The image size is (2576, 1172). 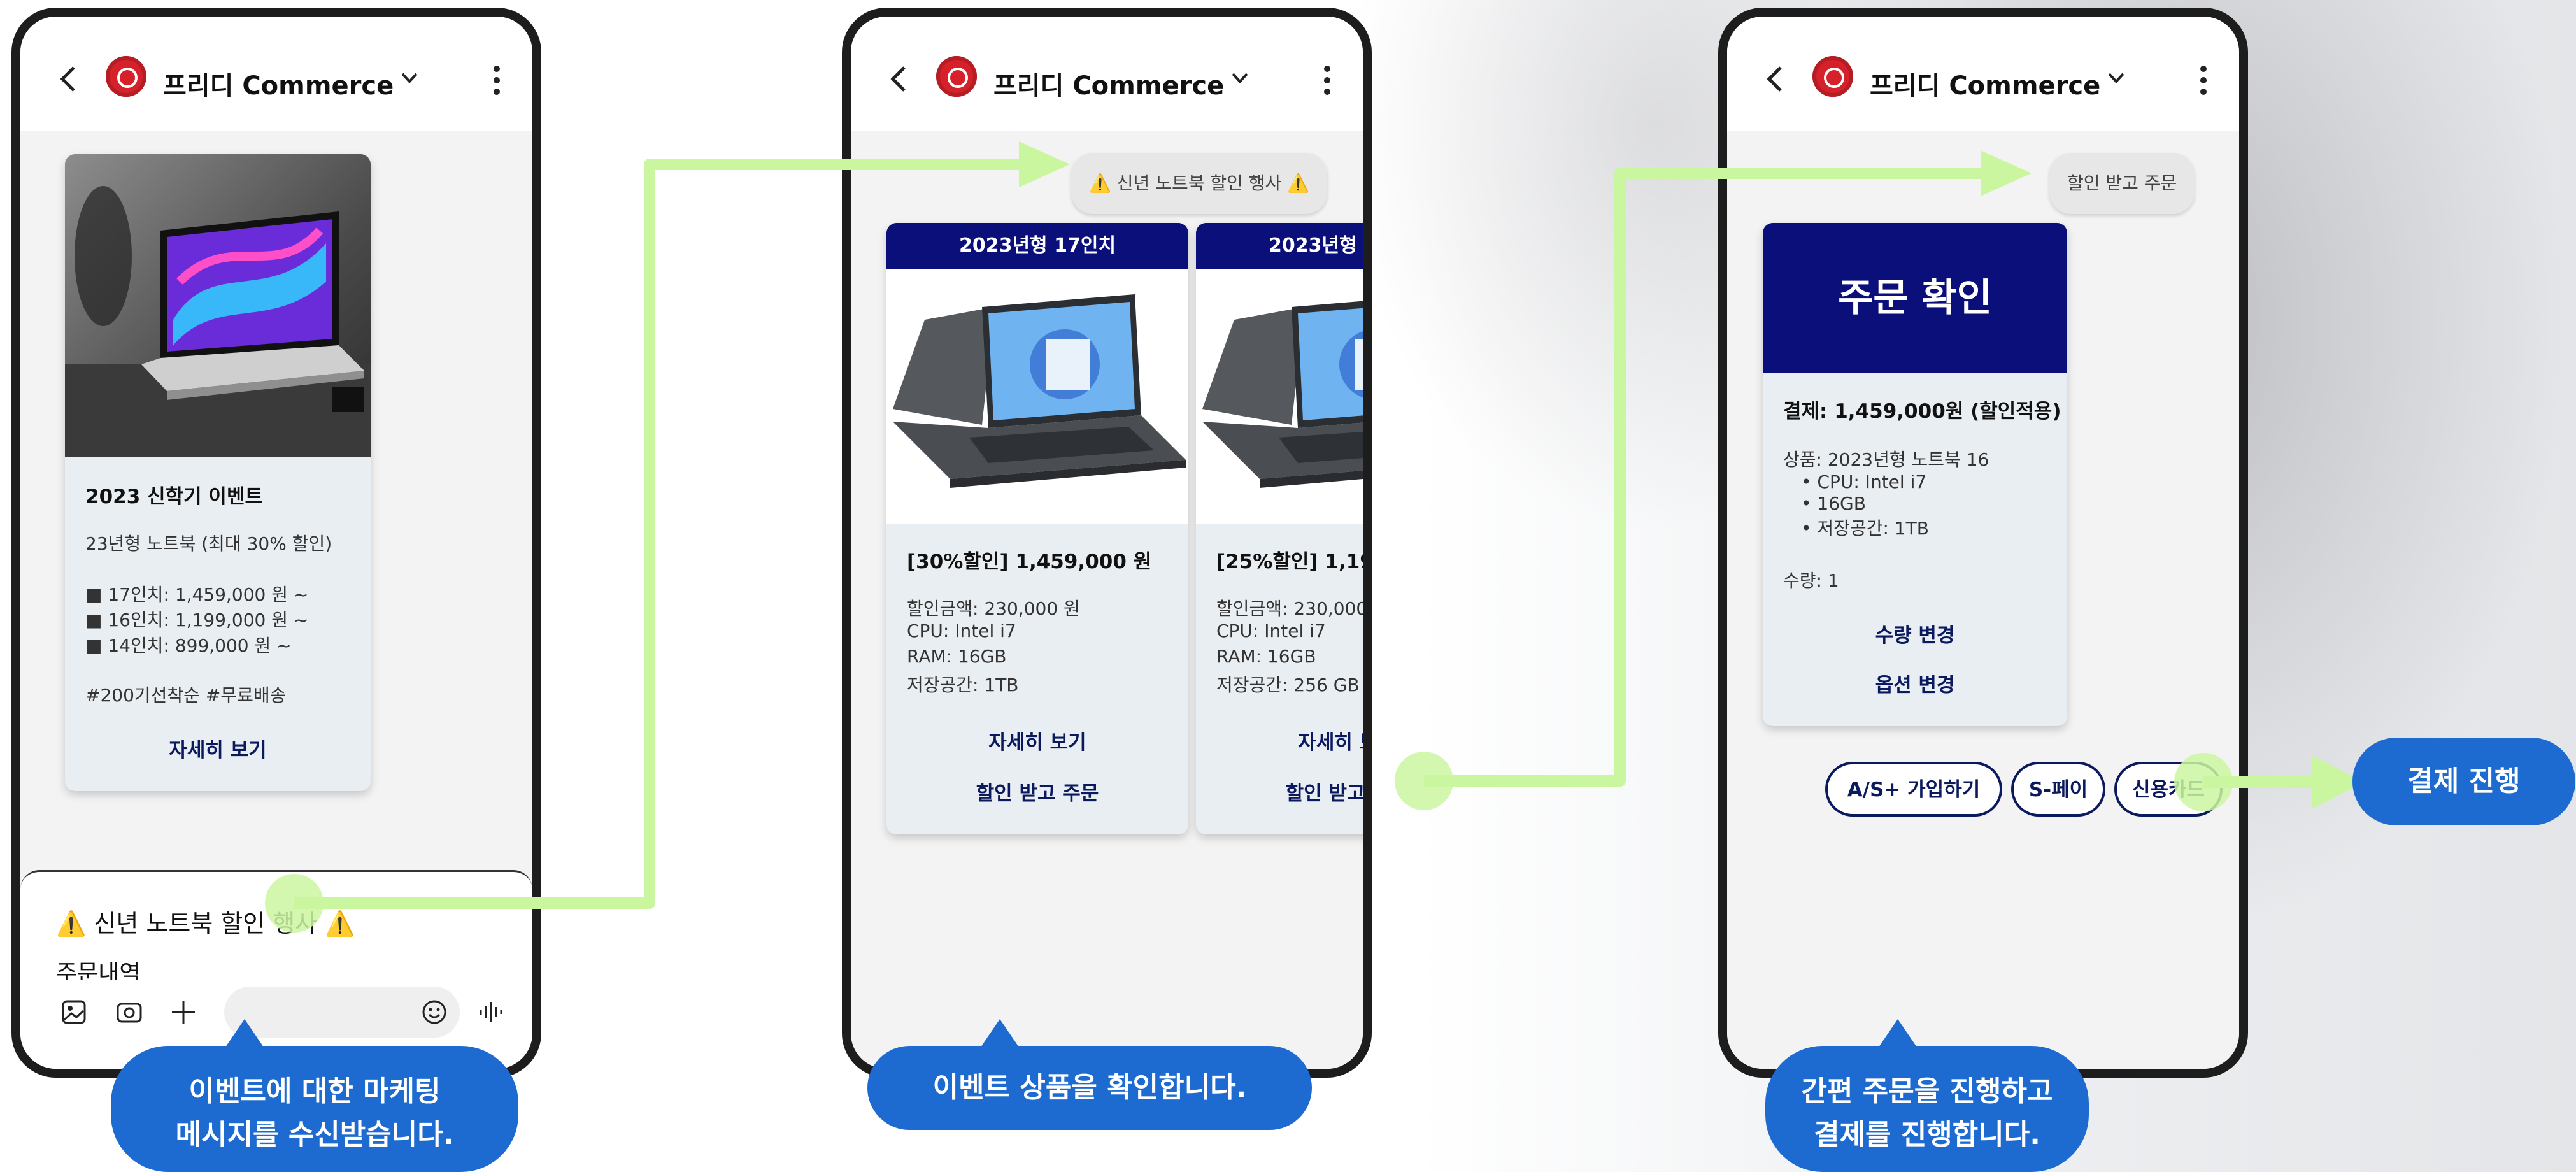 I want to click on change-quantity-link: 수량 변경, so click(x=1915, y=633).